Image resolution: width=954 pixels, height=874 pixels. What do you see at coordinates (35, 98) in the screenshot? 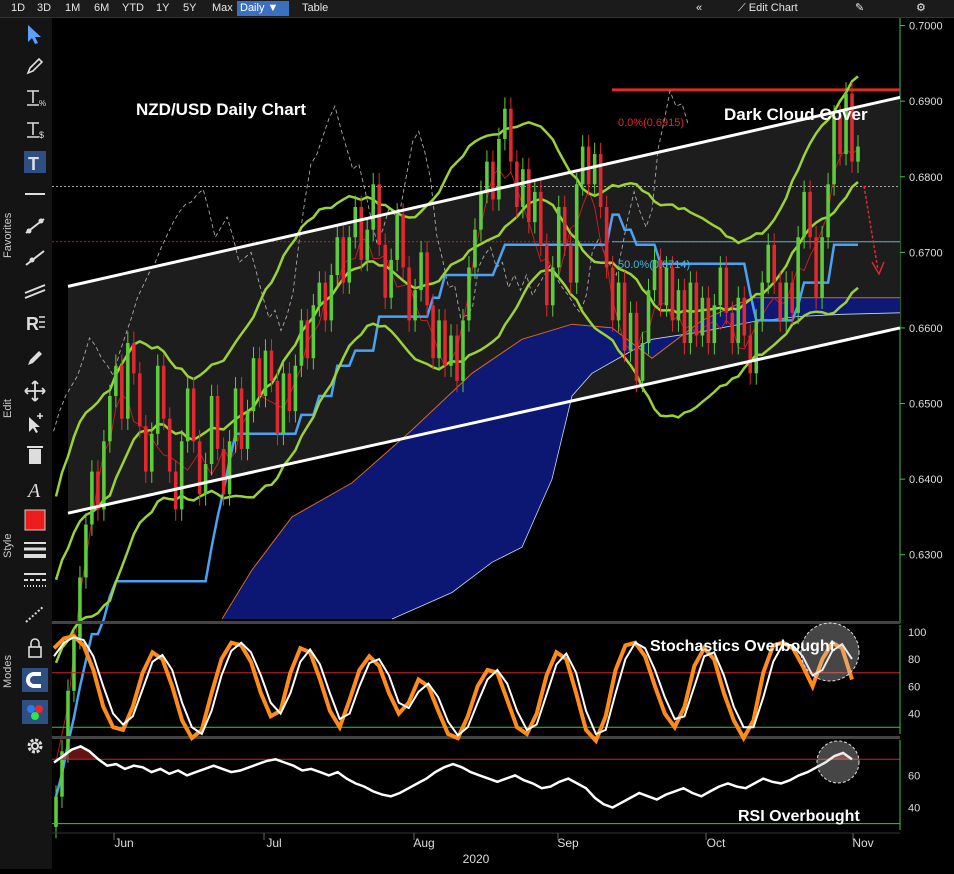
I see `percent-line-icon: %` at bounding box center [35, 98].